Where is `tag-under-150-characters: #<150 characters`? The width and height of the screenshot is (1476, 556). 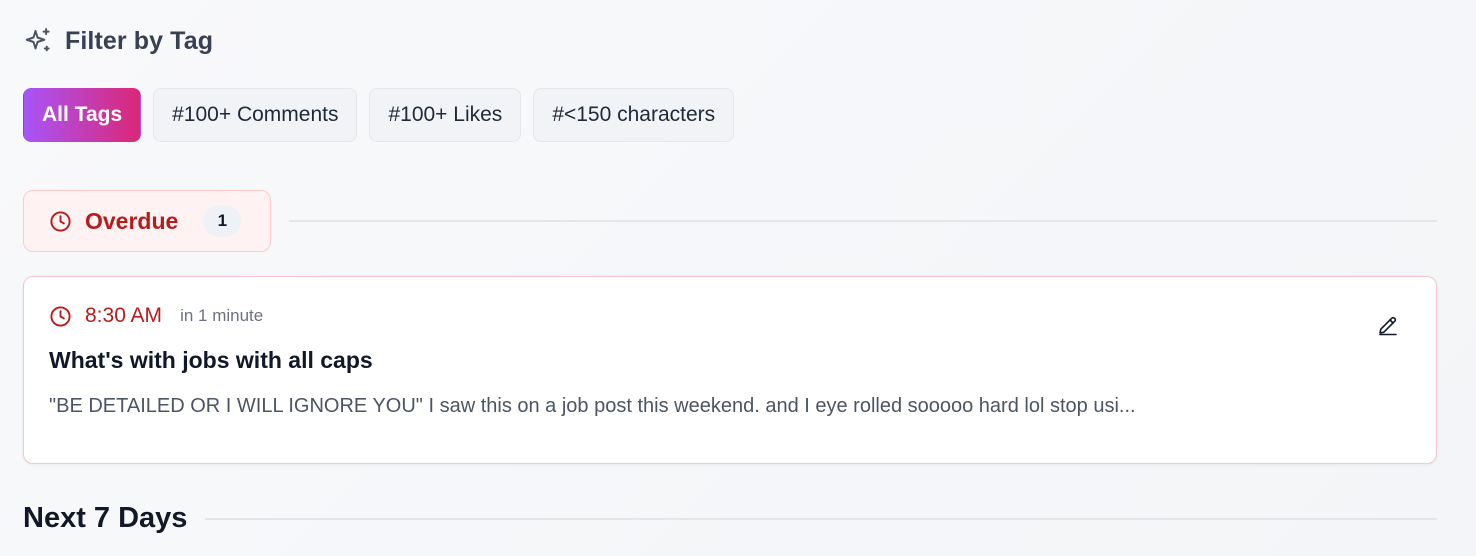
tag-under-150-characters: #<150 characters is located at coordinates (634, 115).